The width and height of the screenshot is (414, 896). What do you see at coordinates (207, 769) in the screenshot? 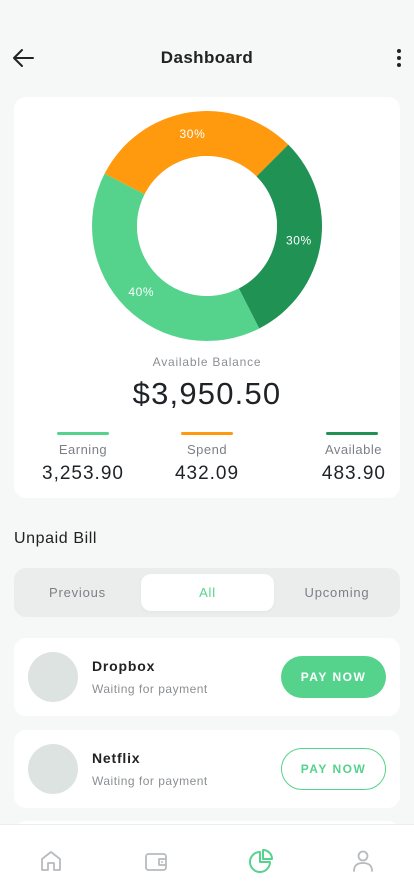
I see `bill-item-netflix: Netflix Waiting for payment PAY NOW` at bounding box center [207, 769].